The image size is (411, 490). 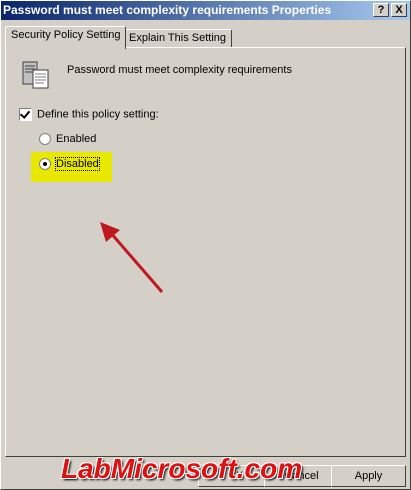 I want to click on annotation-arrow, so click(x=132, y=257).